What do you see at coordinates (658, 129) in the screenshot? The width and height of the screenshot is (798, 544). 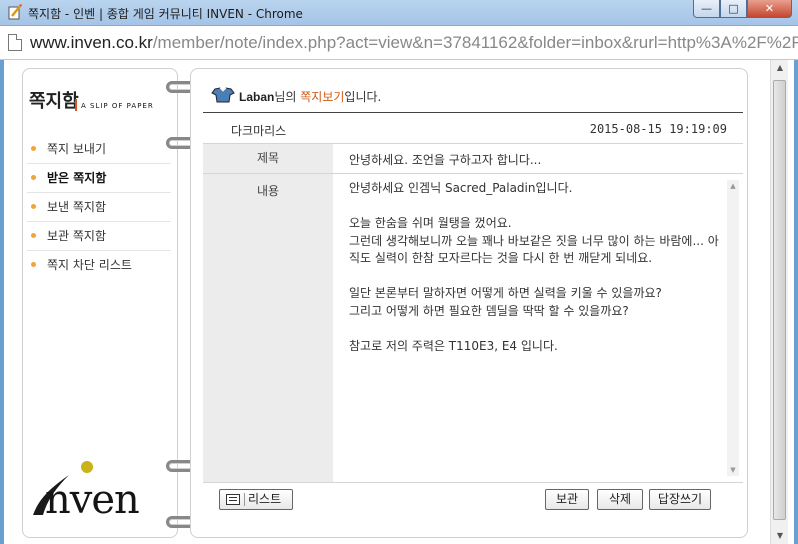 I see `note-date: 2015-08-15 19:19:09` at bounding box center [658, 129].